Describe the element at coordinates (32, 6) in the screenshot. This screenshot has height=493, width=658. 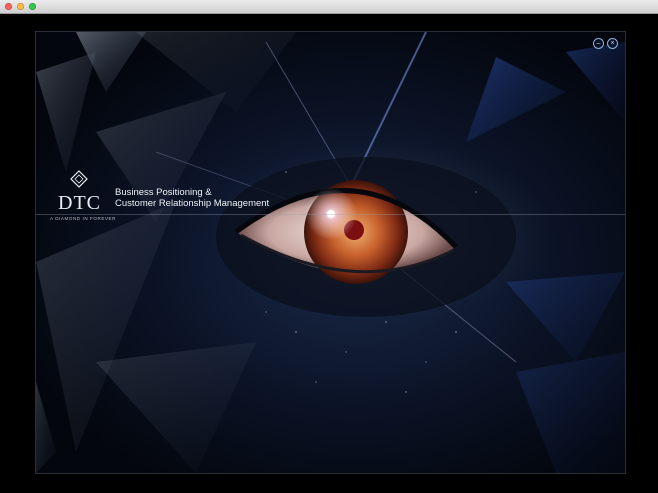
I see `window-zoom-button` at that location.